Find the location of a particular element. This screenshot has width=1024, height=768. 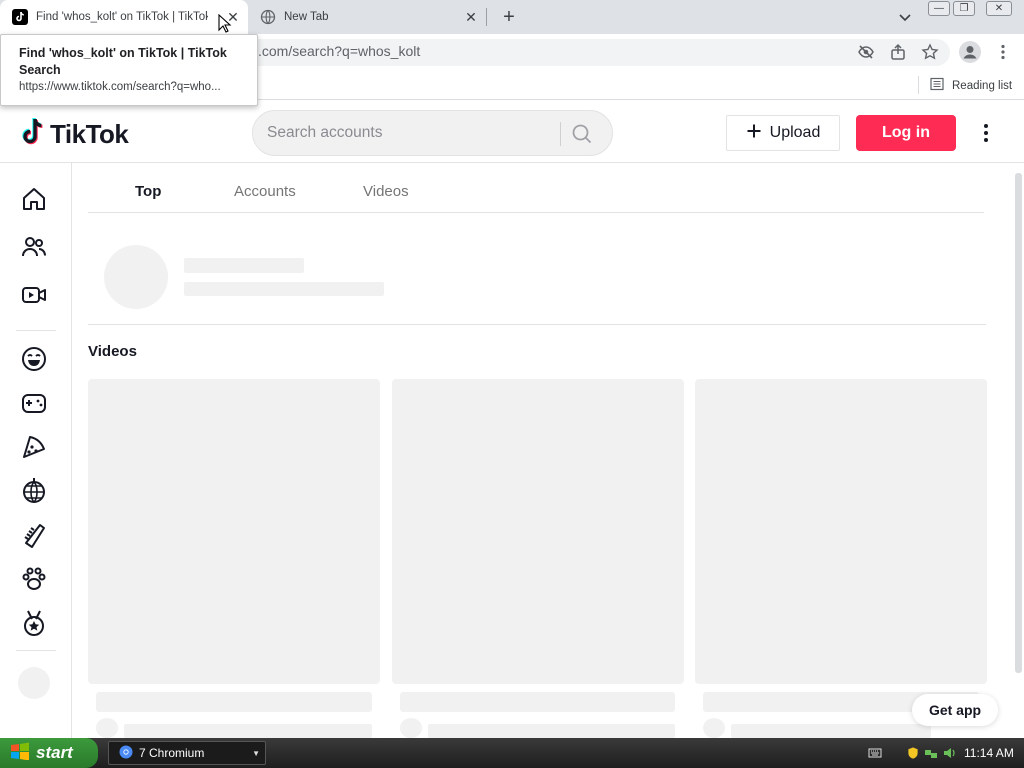

network-icon is located at coordinates (931, 753).